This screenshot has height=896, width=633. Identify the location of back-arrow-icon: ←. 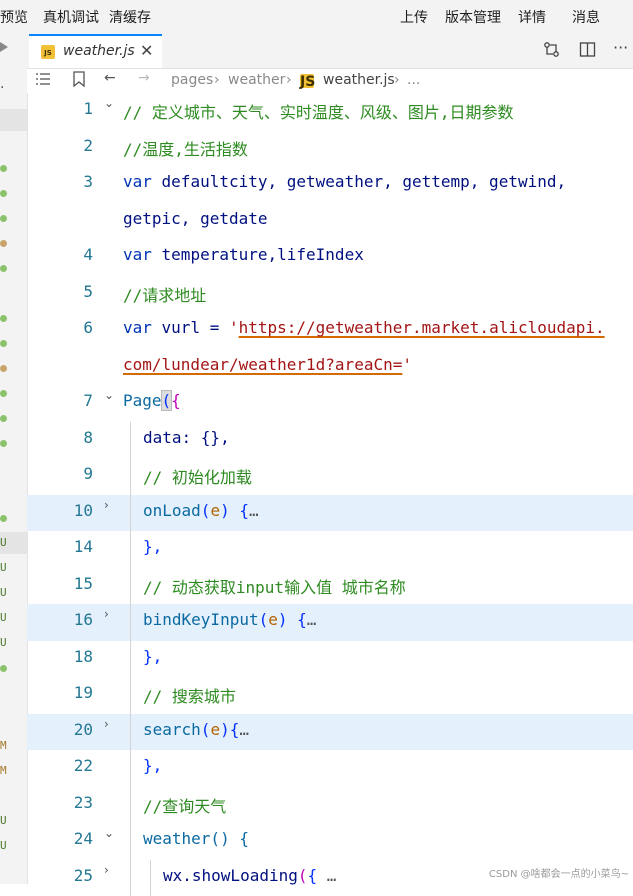
(110, 78).